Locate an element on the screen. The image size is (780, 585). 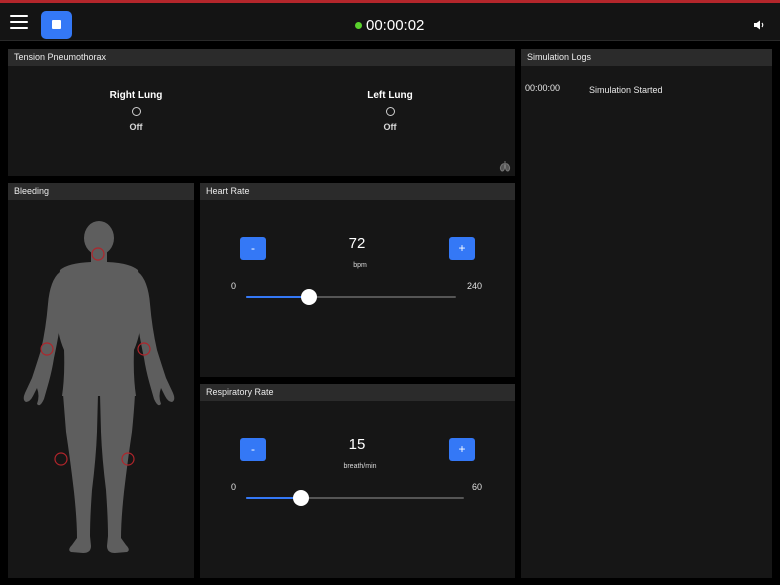
top-bar: 00:00:02 is located at coordinates (390, 22).